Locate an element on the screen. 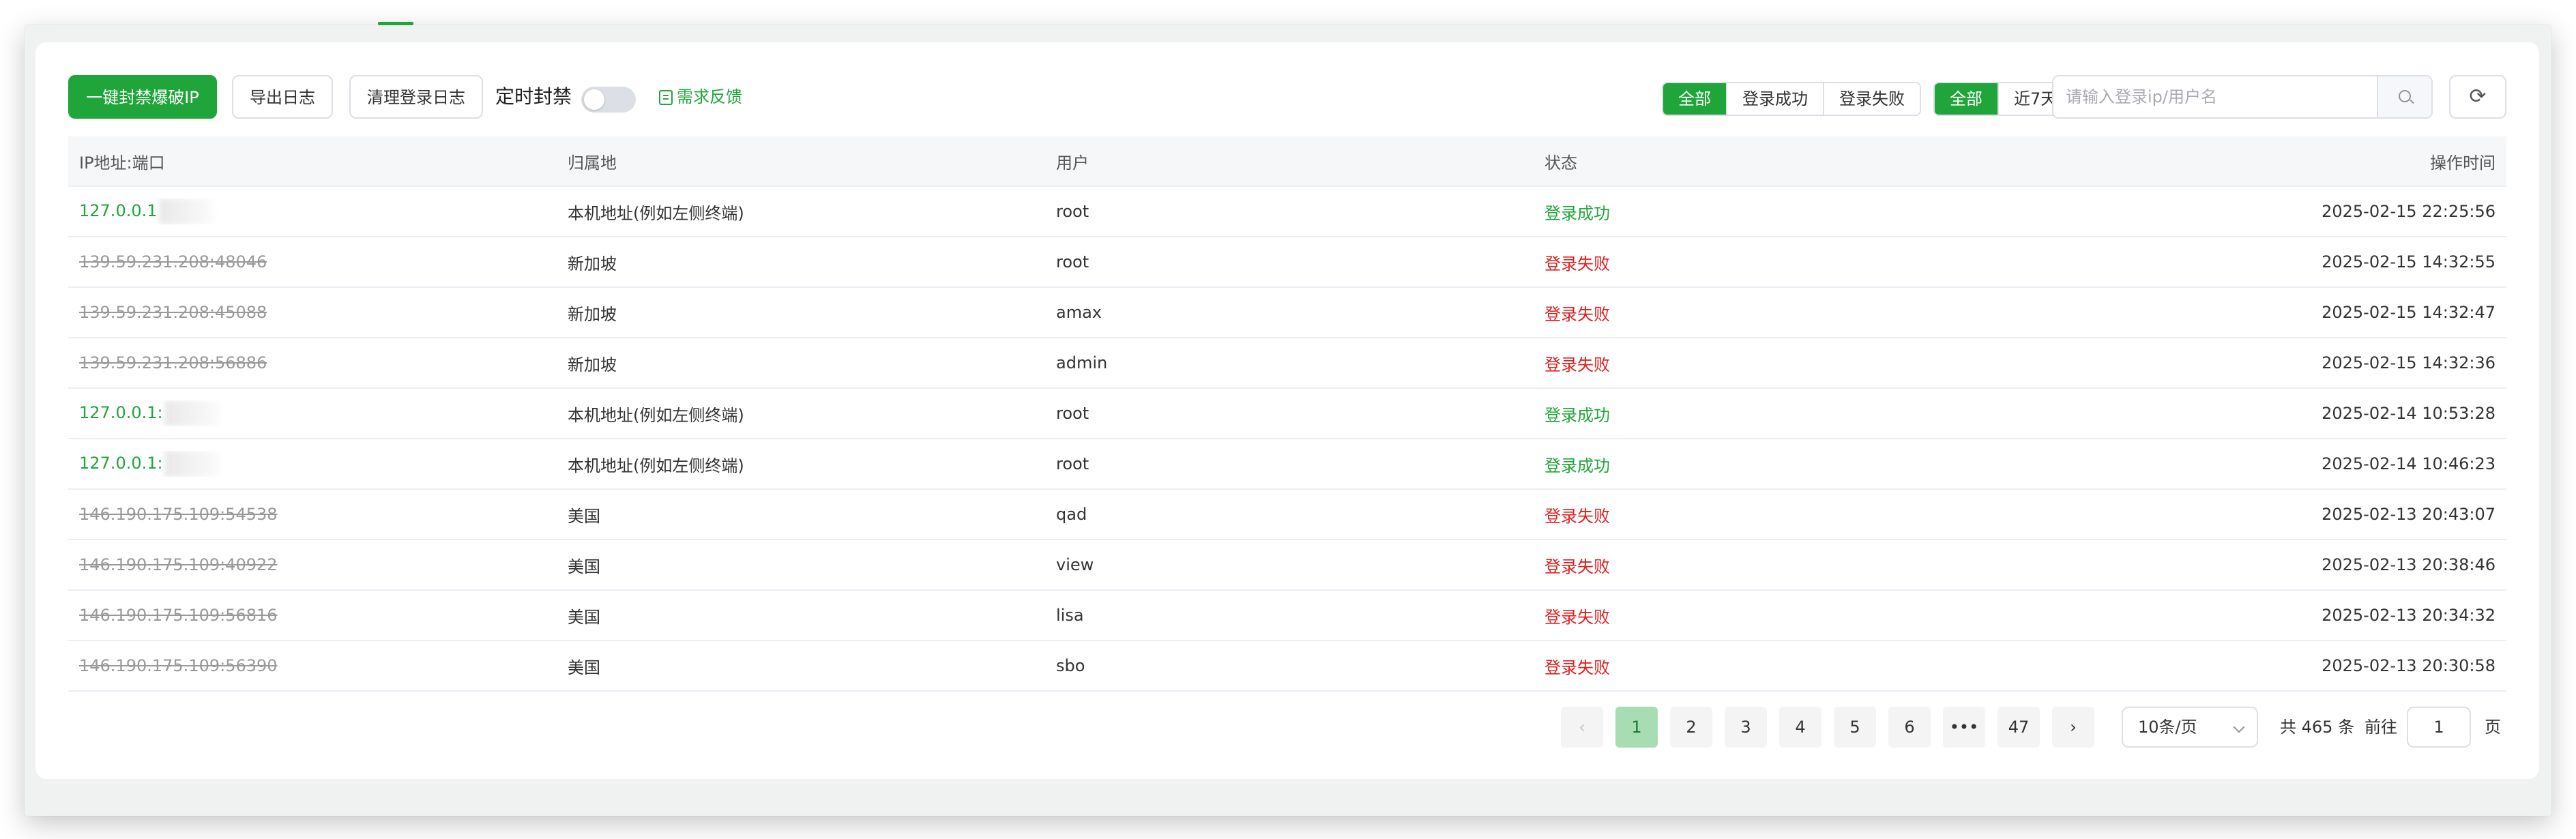 This screenshot has height=839, width=2576. header-location: 归属地 is located at coordinates (592, 163).